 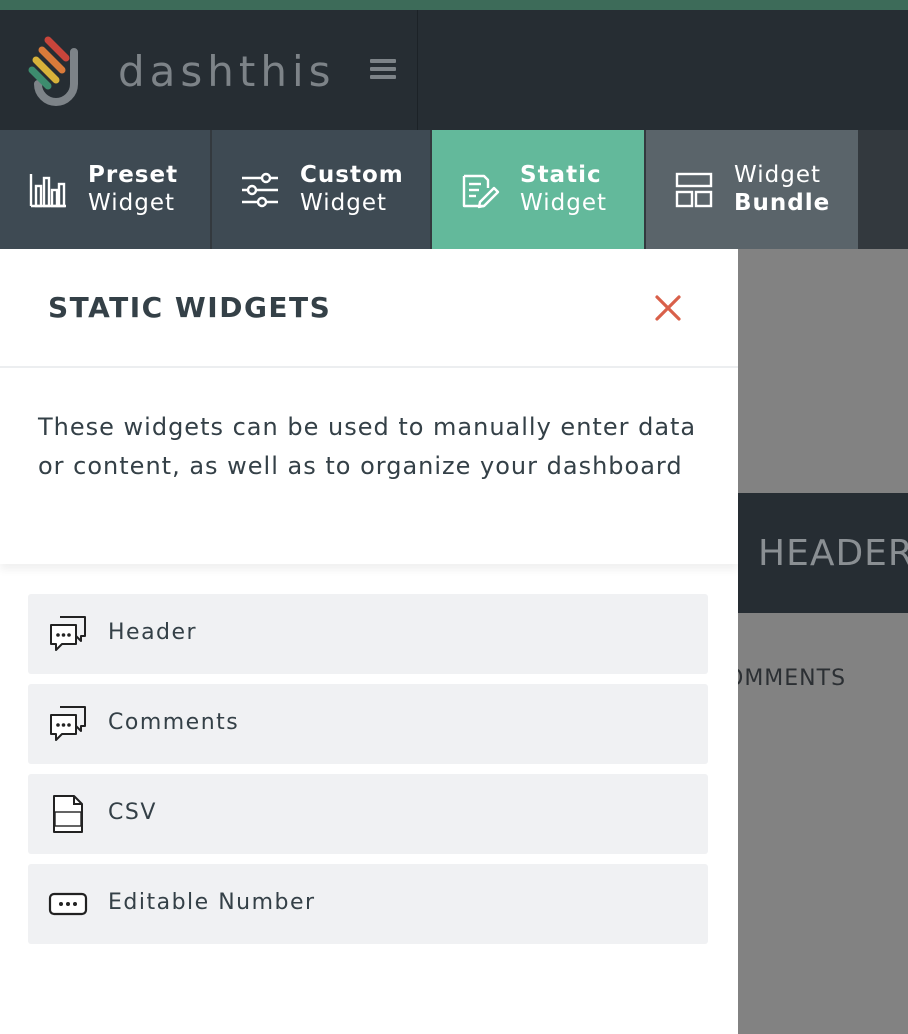 I want to click on sliders-icon, so click(x=260, y=190).